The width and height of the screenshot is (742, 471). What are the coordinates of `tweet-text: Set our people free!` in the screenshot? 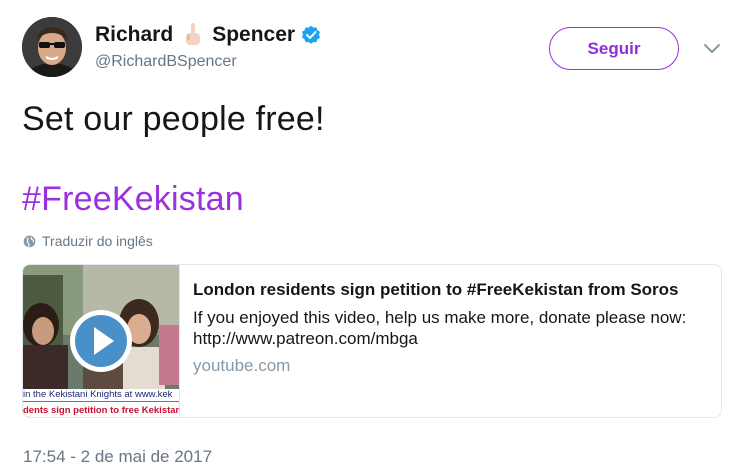 It's located at (173, 119).